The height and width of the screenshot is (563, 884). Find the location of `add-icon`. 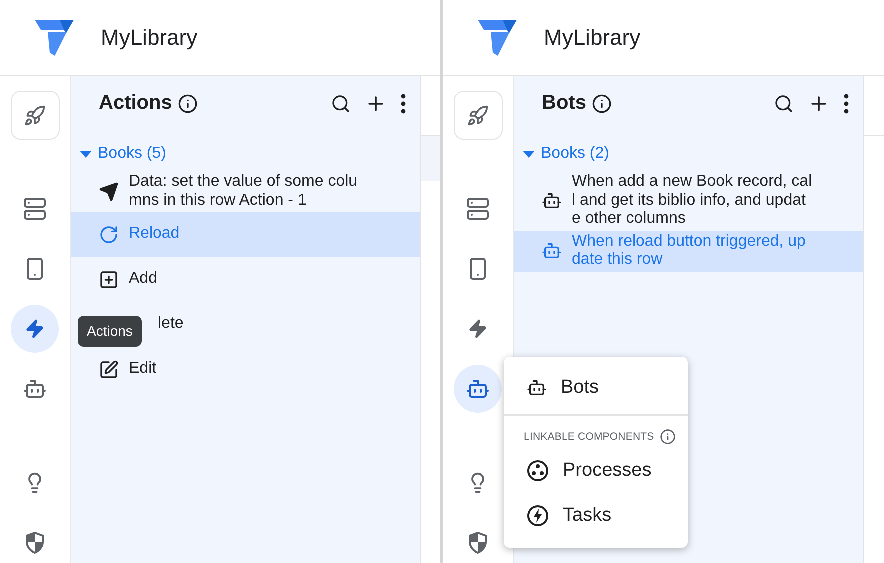

add-icon is located at coordinates (109, 280).